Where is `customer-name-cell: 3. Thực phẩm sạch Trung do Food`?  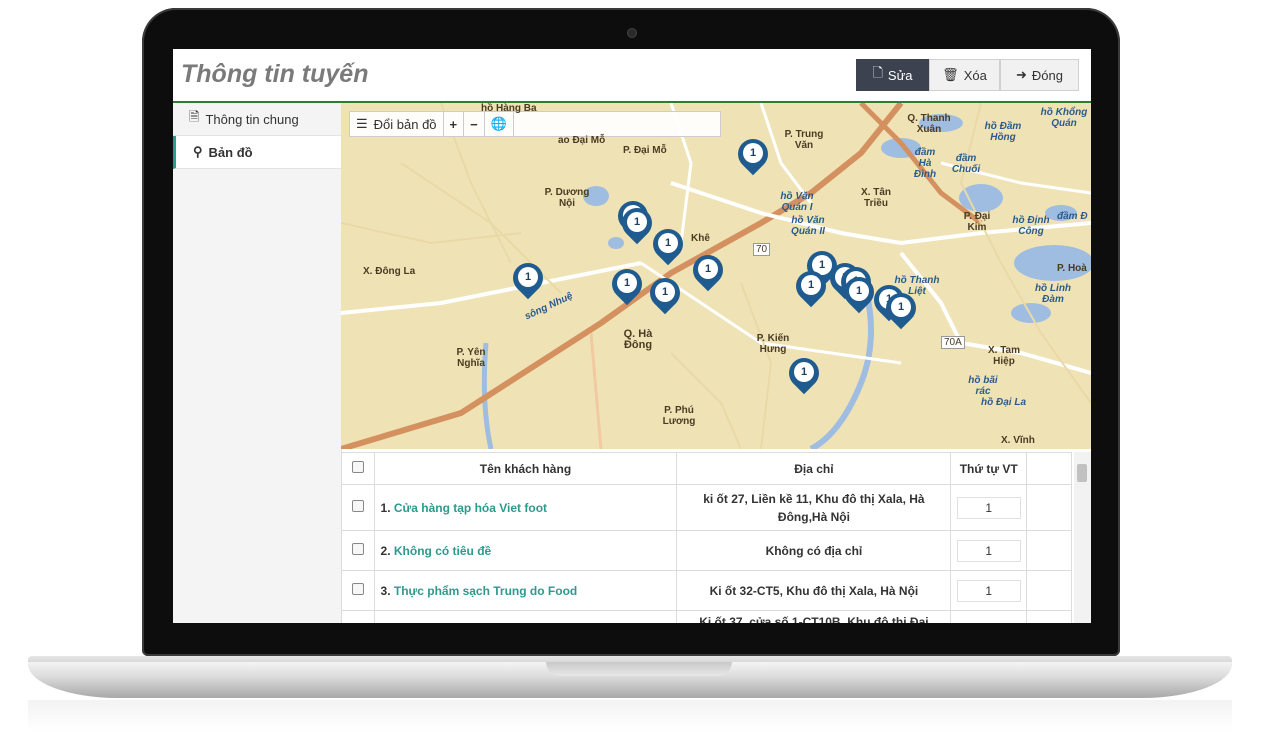 customer-name-cell: 3. Thực phẩm sạch Trung do Food is located at coordinates (525, 590).